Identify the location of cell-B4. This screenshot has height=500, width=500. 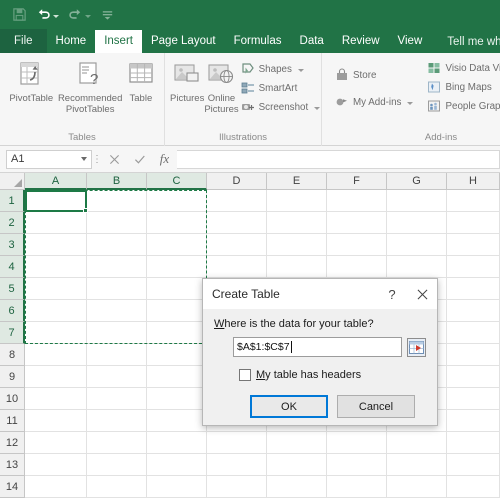
(117, 267).